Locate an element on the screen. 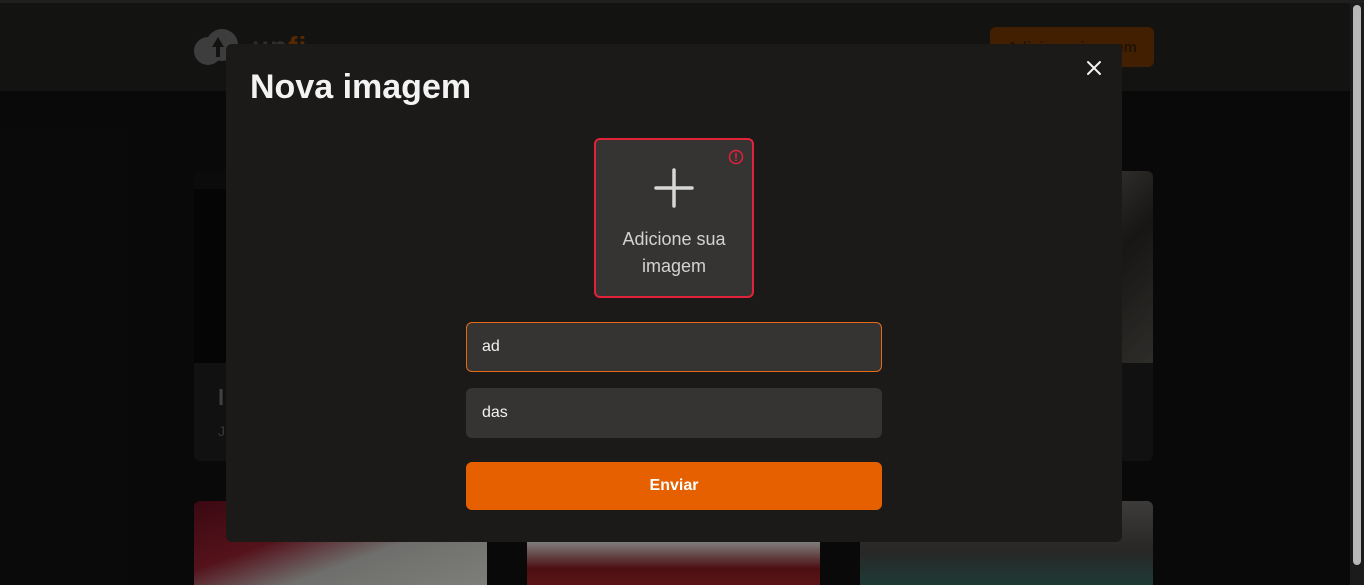 The image size is (1364, 585). submit-button: Enviar is located at coordinates (674, 486).